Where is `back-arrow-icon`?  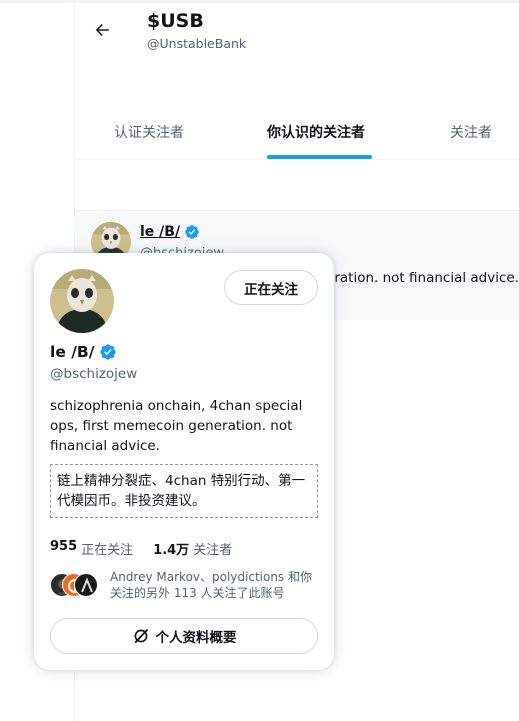 back-arrow-icon is located at coordinates (102, 30).